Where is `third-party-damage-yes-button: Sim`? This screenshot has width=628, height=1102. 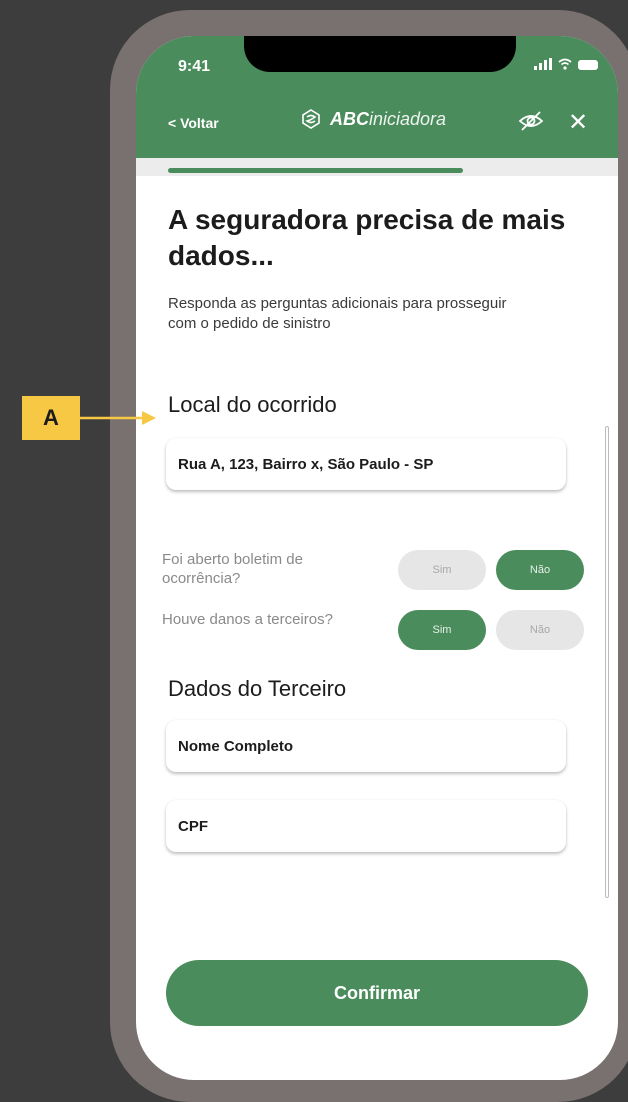
third-party-damage-yes-button: Sim is located at coordinates (442, 630).